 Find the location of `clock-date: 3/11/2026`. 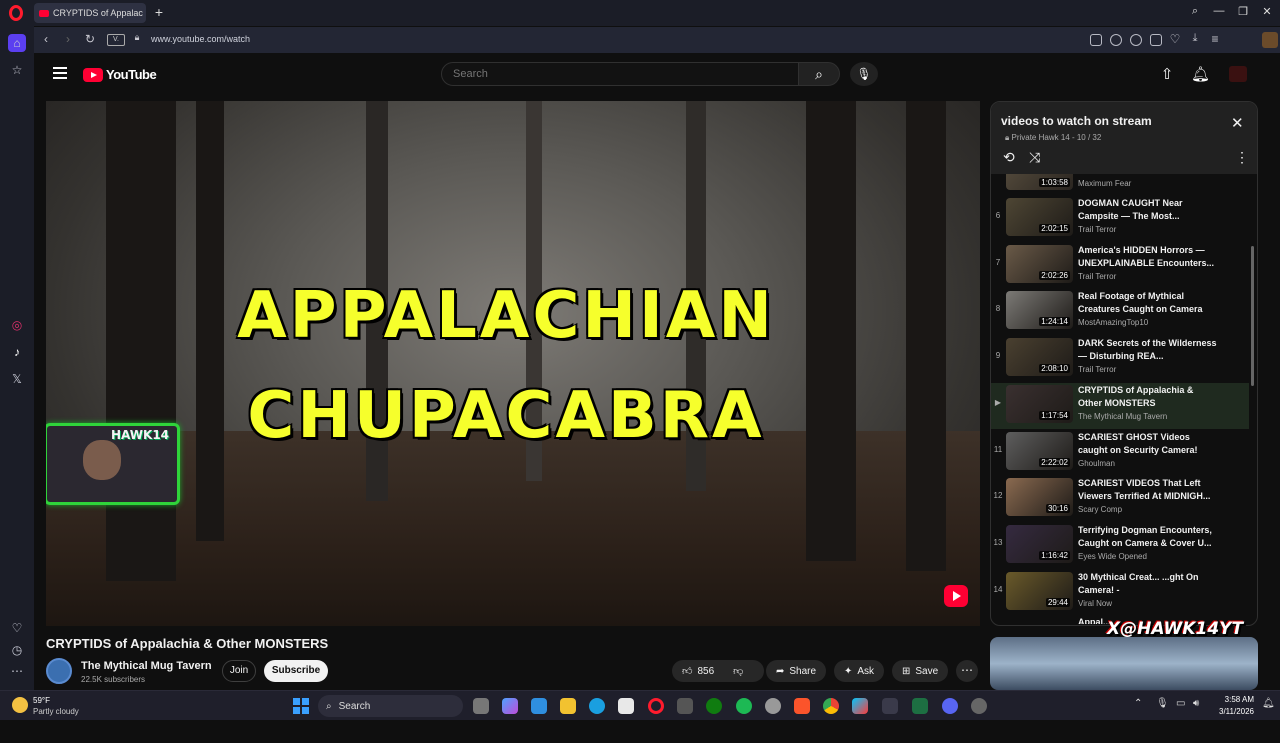

clock-date: 3/11/2026 is located at coordinates (1232, 711).